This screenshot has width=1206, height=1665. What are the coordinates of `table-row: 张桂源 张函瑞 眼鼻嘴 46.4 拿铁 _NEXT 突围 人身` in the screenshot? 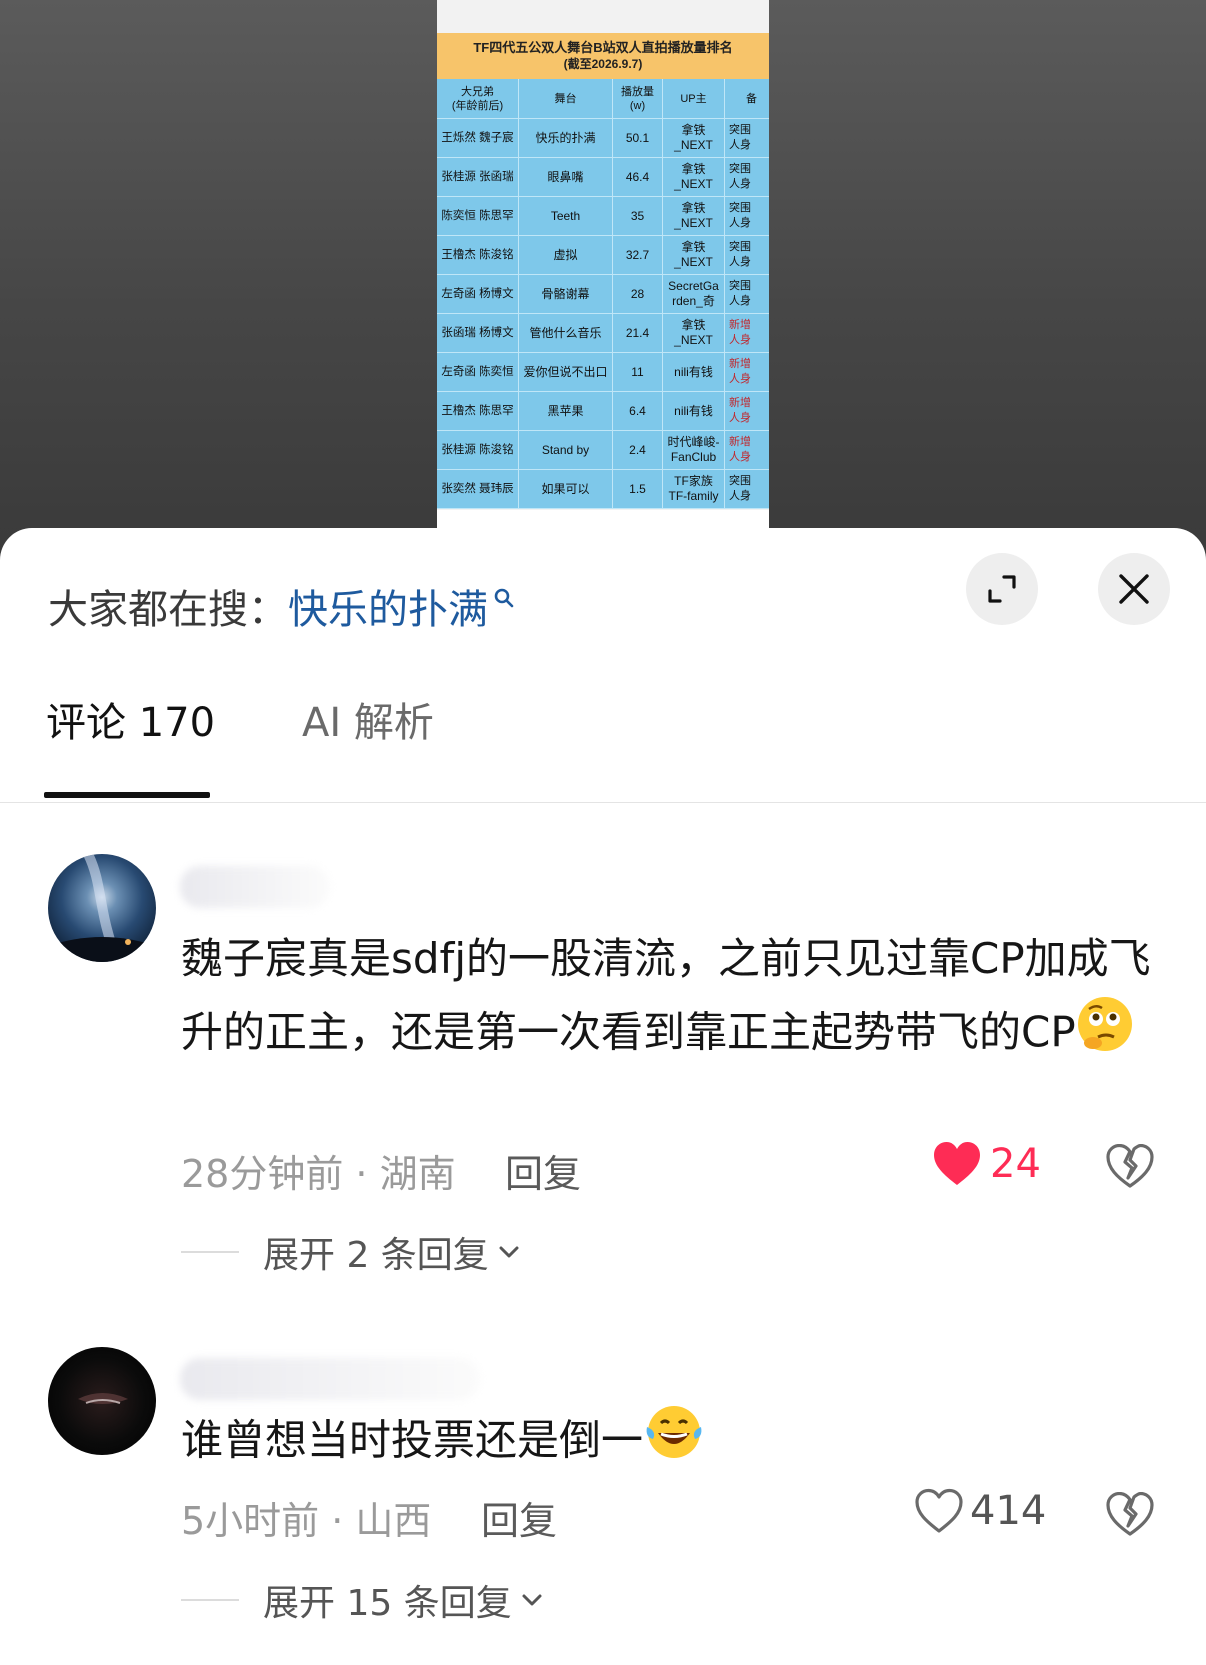 It's located at (603, 177).